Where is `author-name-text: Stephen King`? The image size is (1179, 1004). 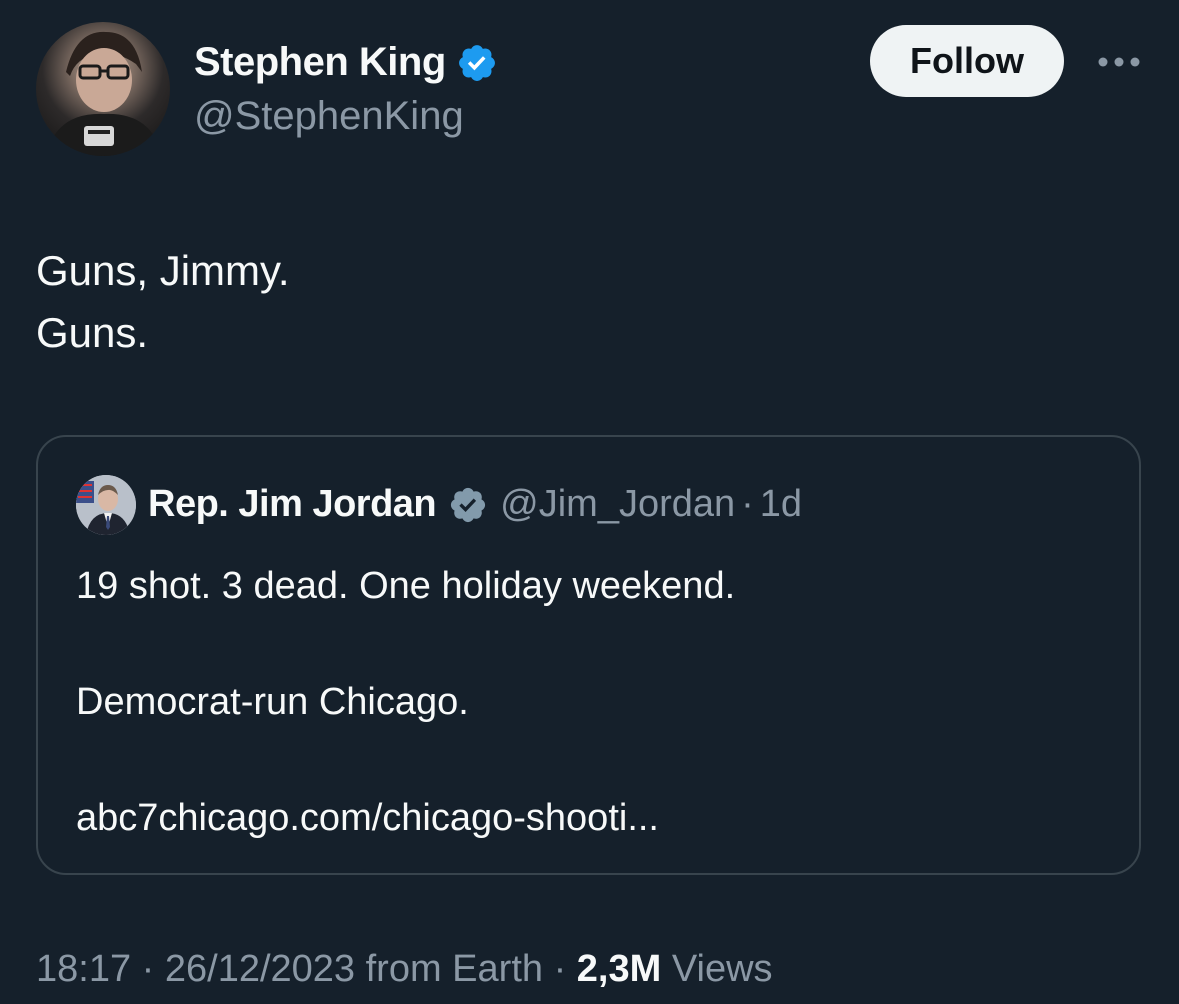 author-name-text: Stephen King is located at coordinates (320, 62).